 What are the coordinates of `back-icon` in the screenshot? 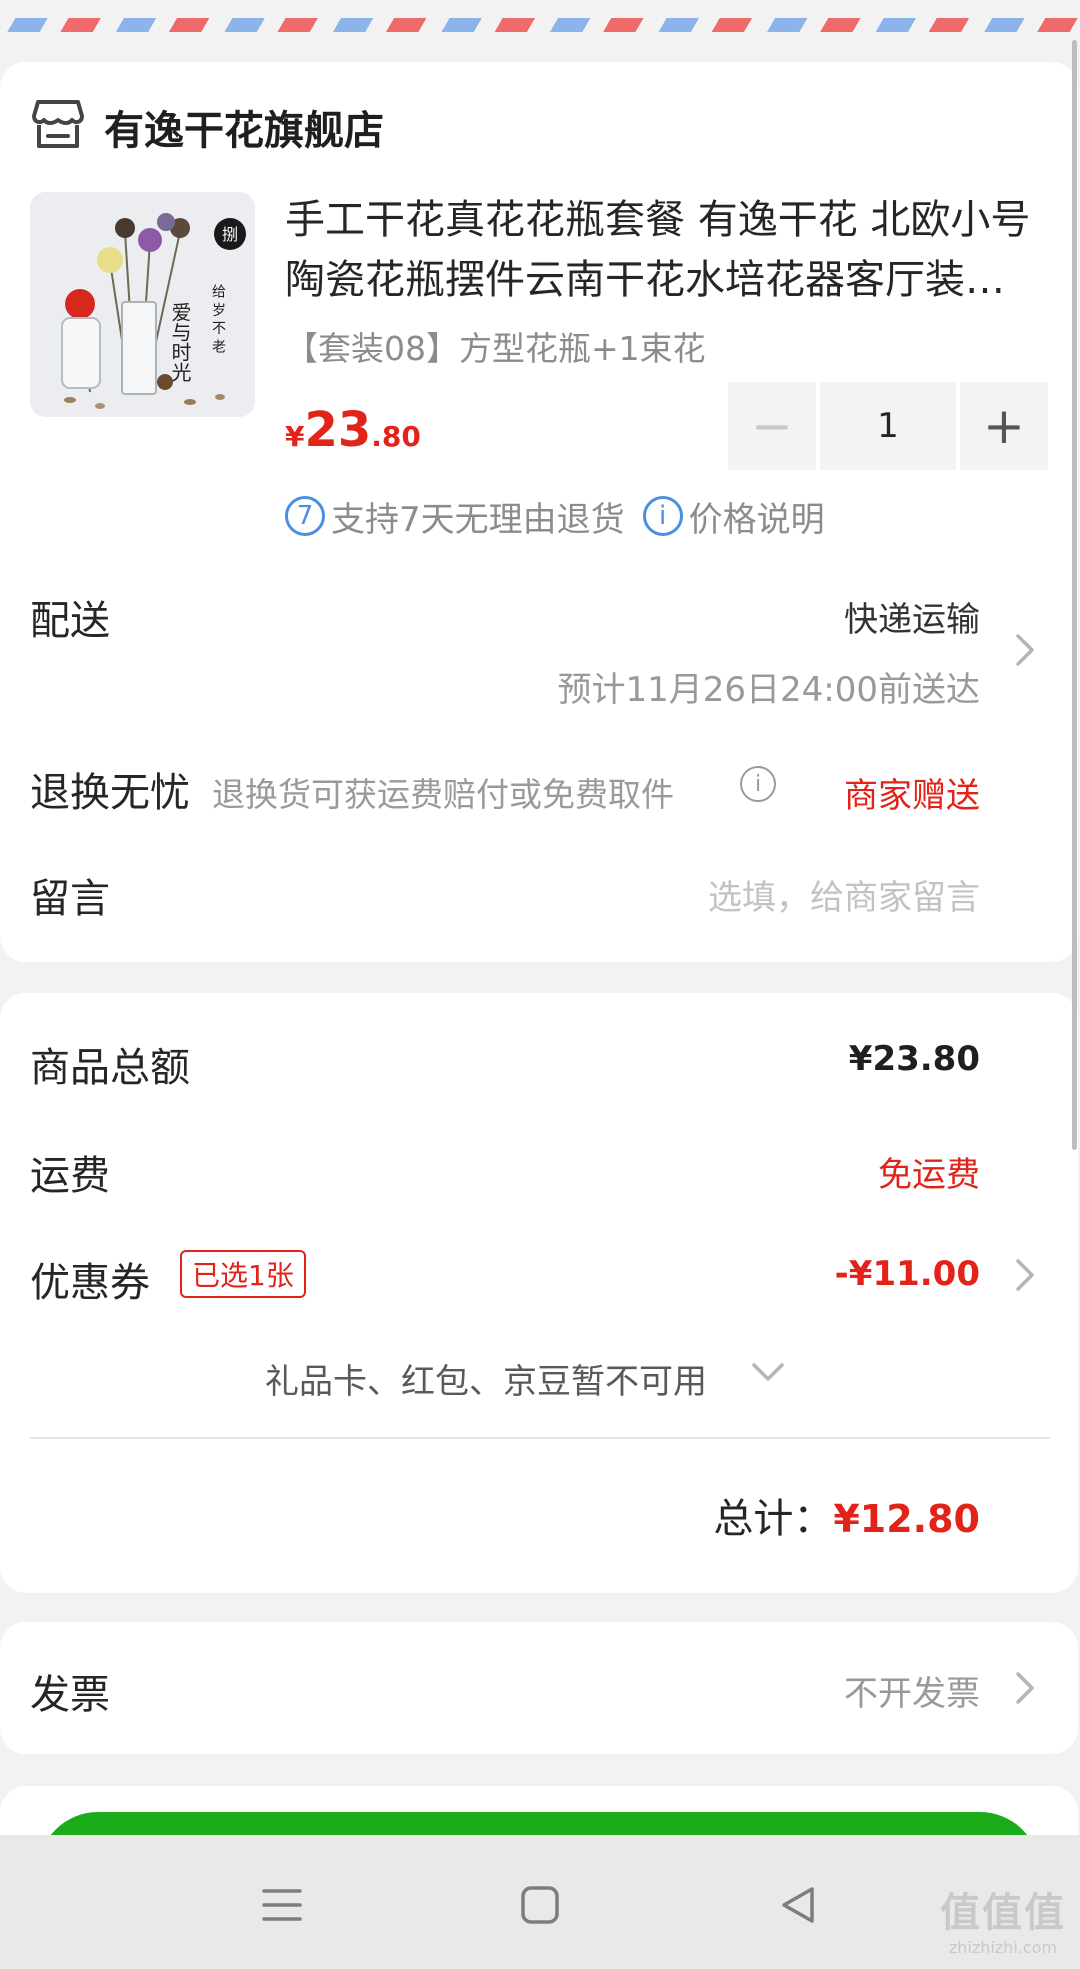 It's located at (798, 1905).